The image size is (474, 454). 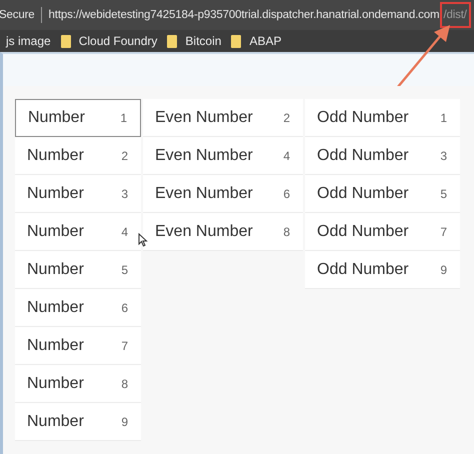 I want to click on bookmark-link: ABAP, so click(x=256, y=41).